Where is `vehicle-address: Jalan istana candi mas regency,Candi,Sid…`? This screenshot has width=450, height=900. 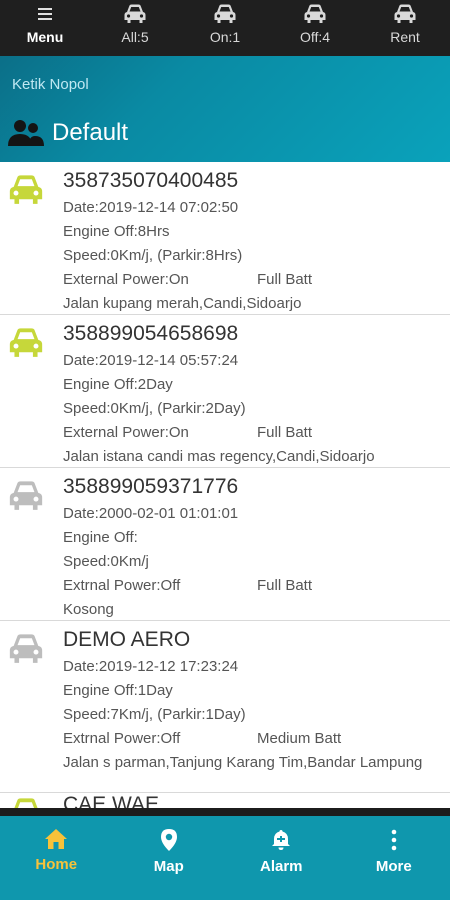
vehicle-address: Jalan istana candi mas regency,Candi,Sid… is located at coordinates (219, 456).